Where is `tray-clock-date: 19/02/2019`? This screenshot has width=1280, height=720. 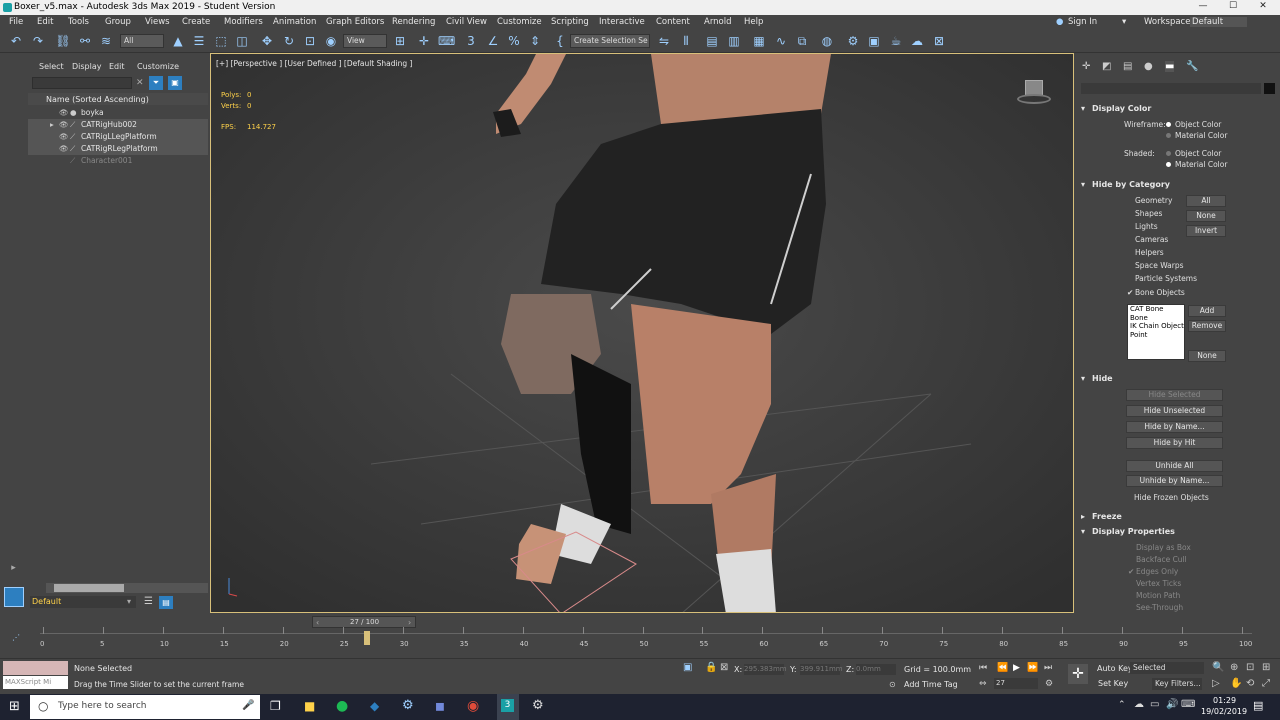
tray-clock-date: 19/02/2019 is located at coordinates (1224, 711).